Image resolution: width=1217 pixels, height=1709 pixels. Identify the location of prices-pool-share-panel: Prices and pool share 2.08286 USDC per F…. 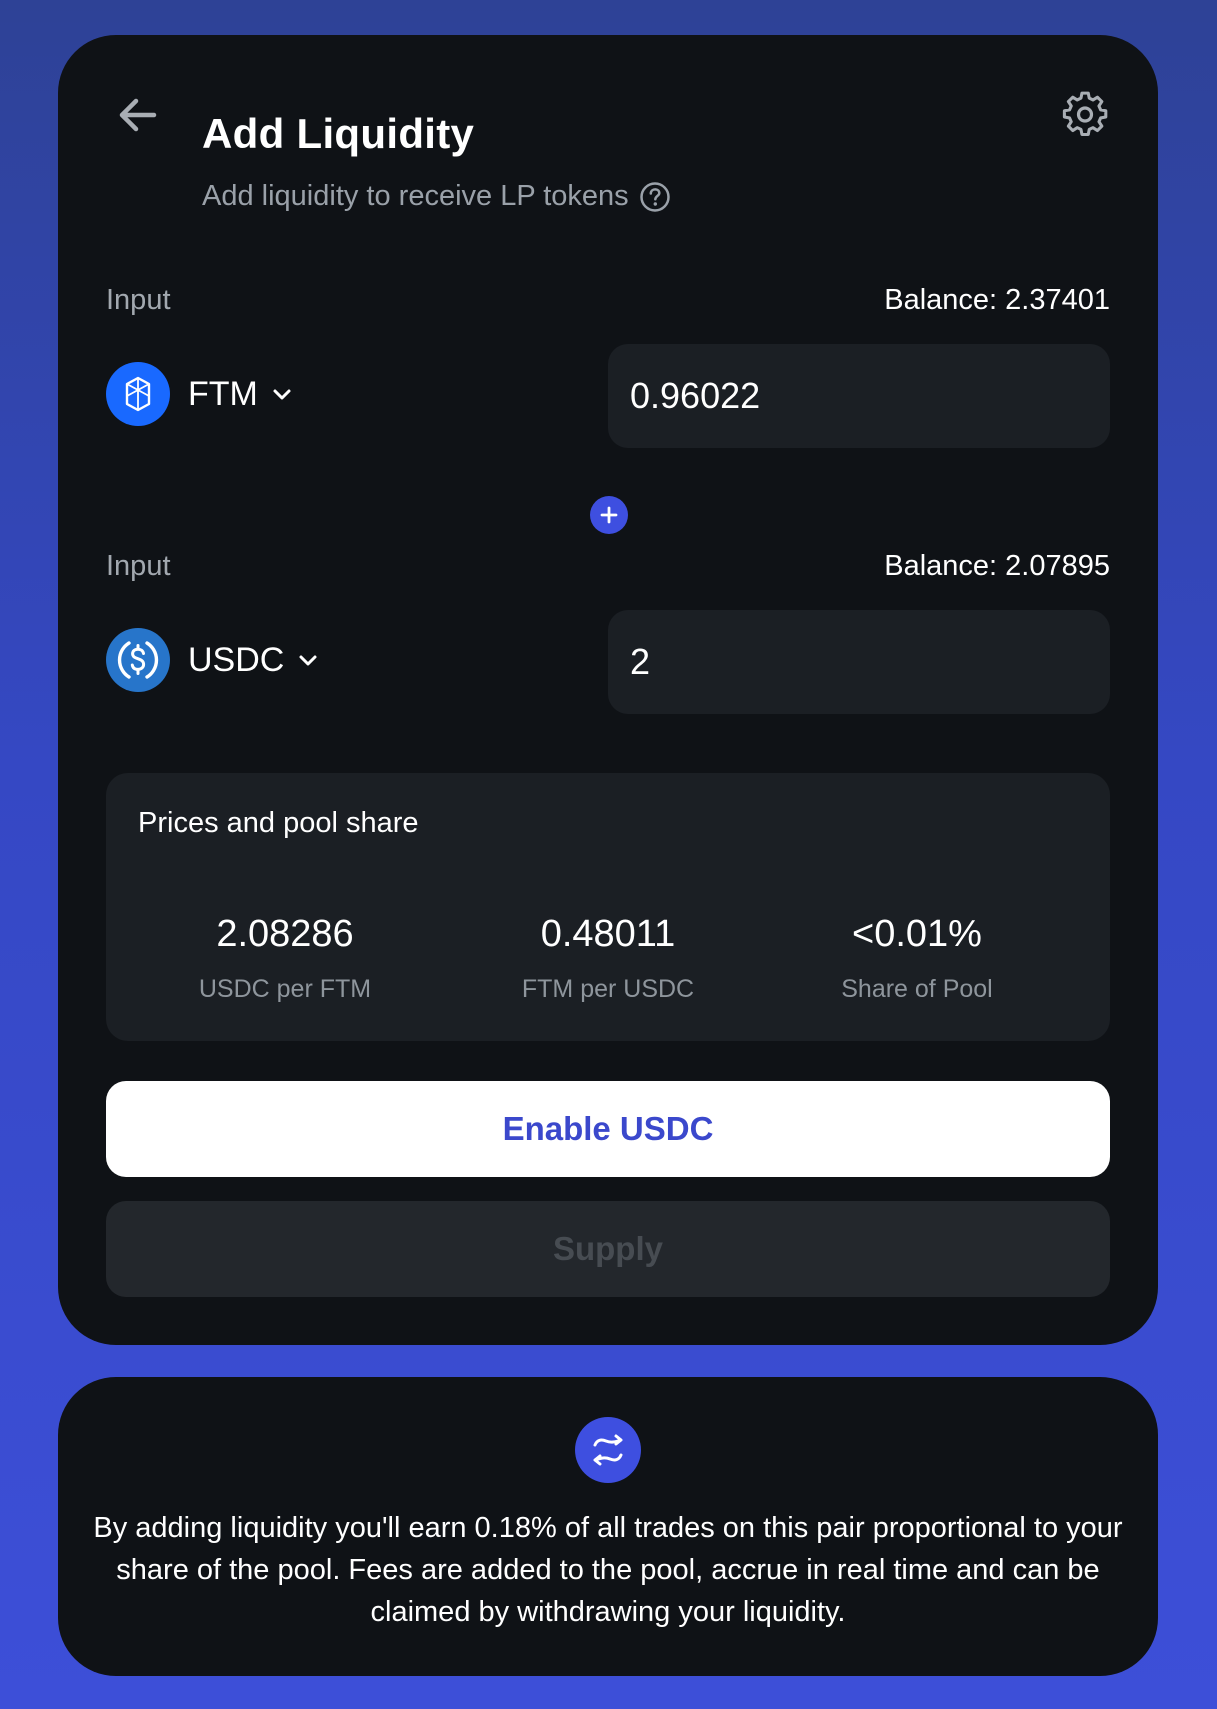
(608, 907).